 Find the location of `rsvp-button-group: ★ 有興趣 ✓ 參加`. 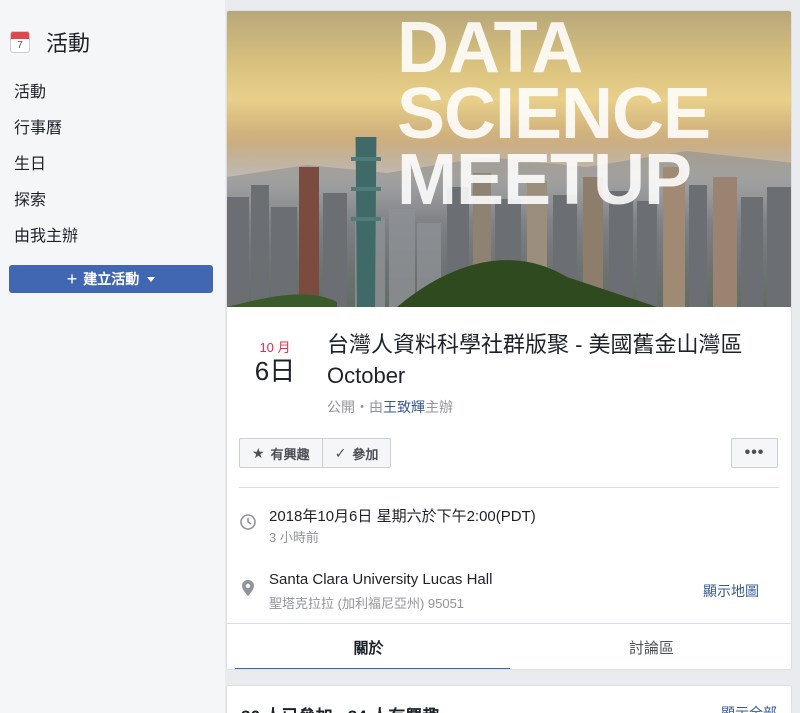

rsvp-button-group: ★ 有興趣 ✓ 參加 is located at coordinates (315, 453).